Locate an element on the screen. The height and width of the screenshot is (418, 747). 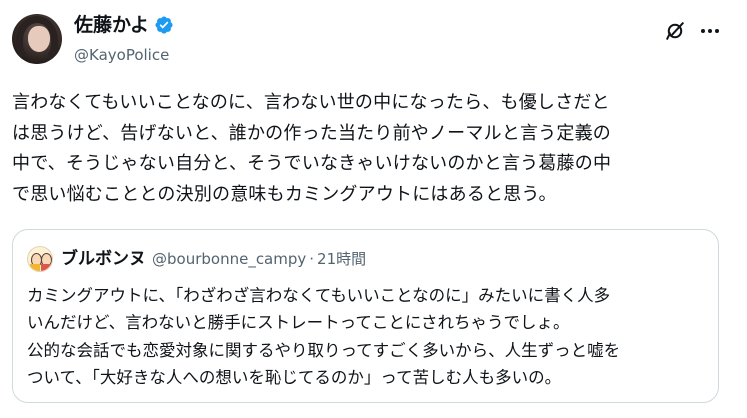
quoted-tweet-line: 公的な会話でも恋愛対象に関するやり取りってすごく多いから、人生ずっと嘘を is located at coordinates (324, 350).